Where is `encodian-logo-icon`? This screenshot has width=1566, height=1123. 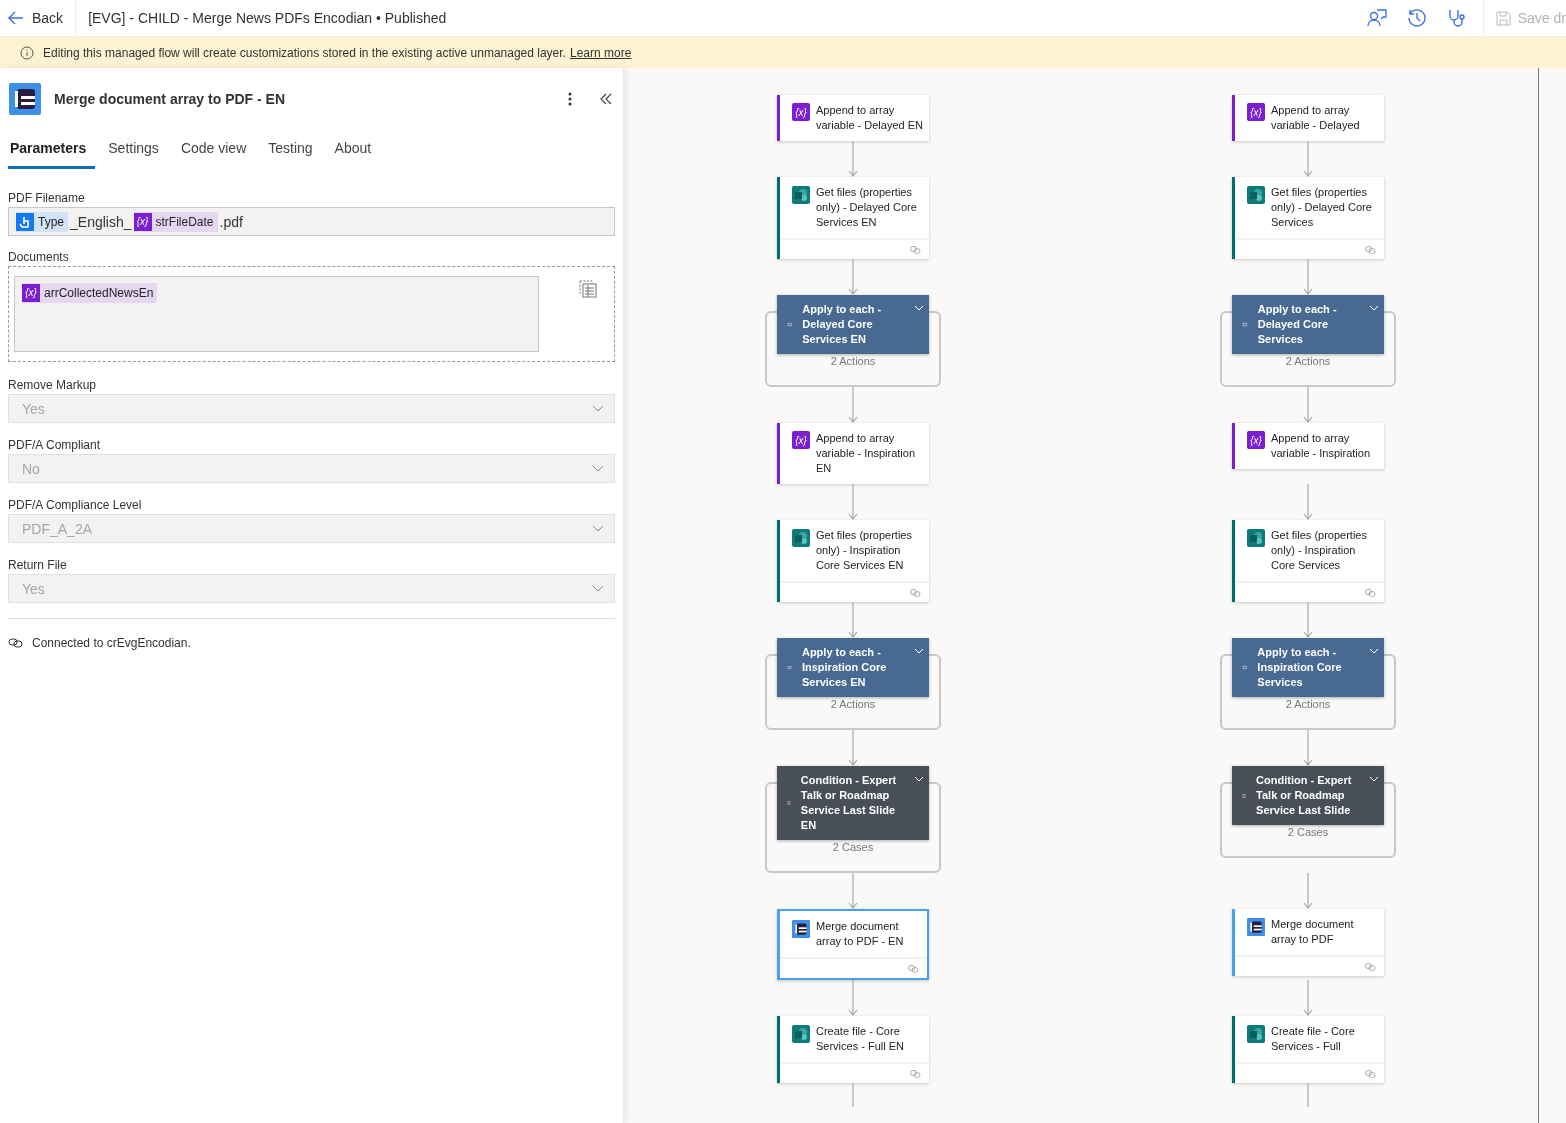
encodian-logo-icon is located at coordinates (801, 929).